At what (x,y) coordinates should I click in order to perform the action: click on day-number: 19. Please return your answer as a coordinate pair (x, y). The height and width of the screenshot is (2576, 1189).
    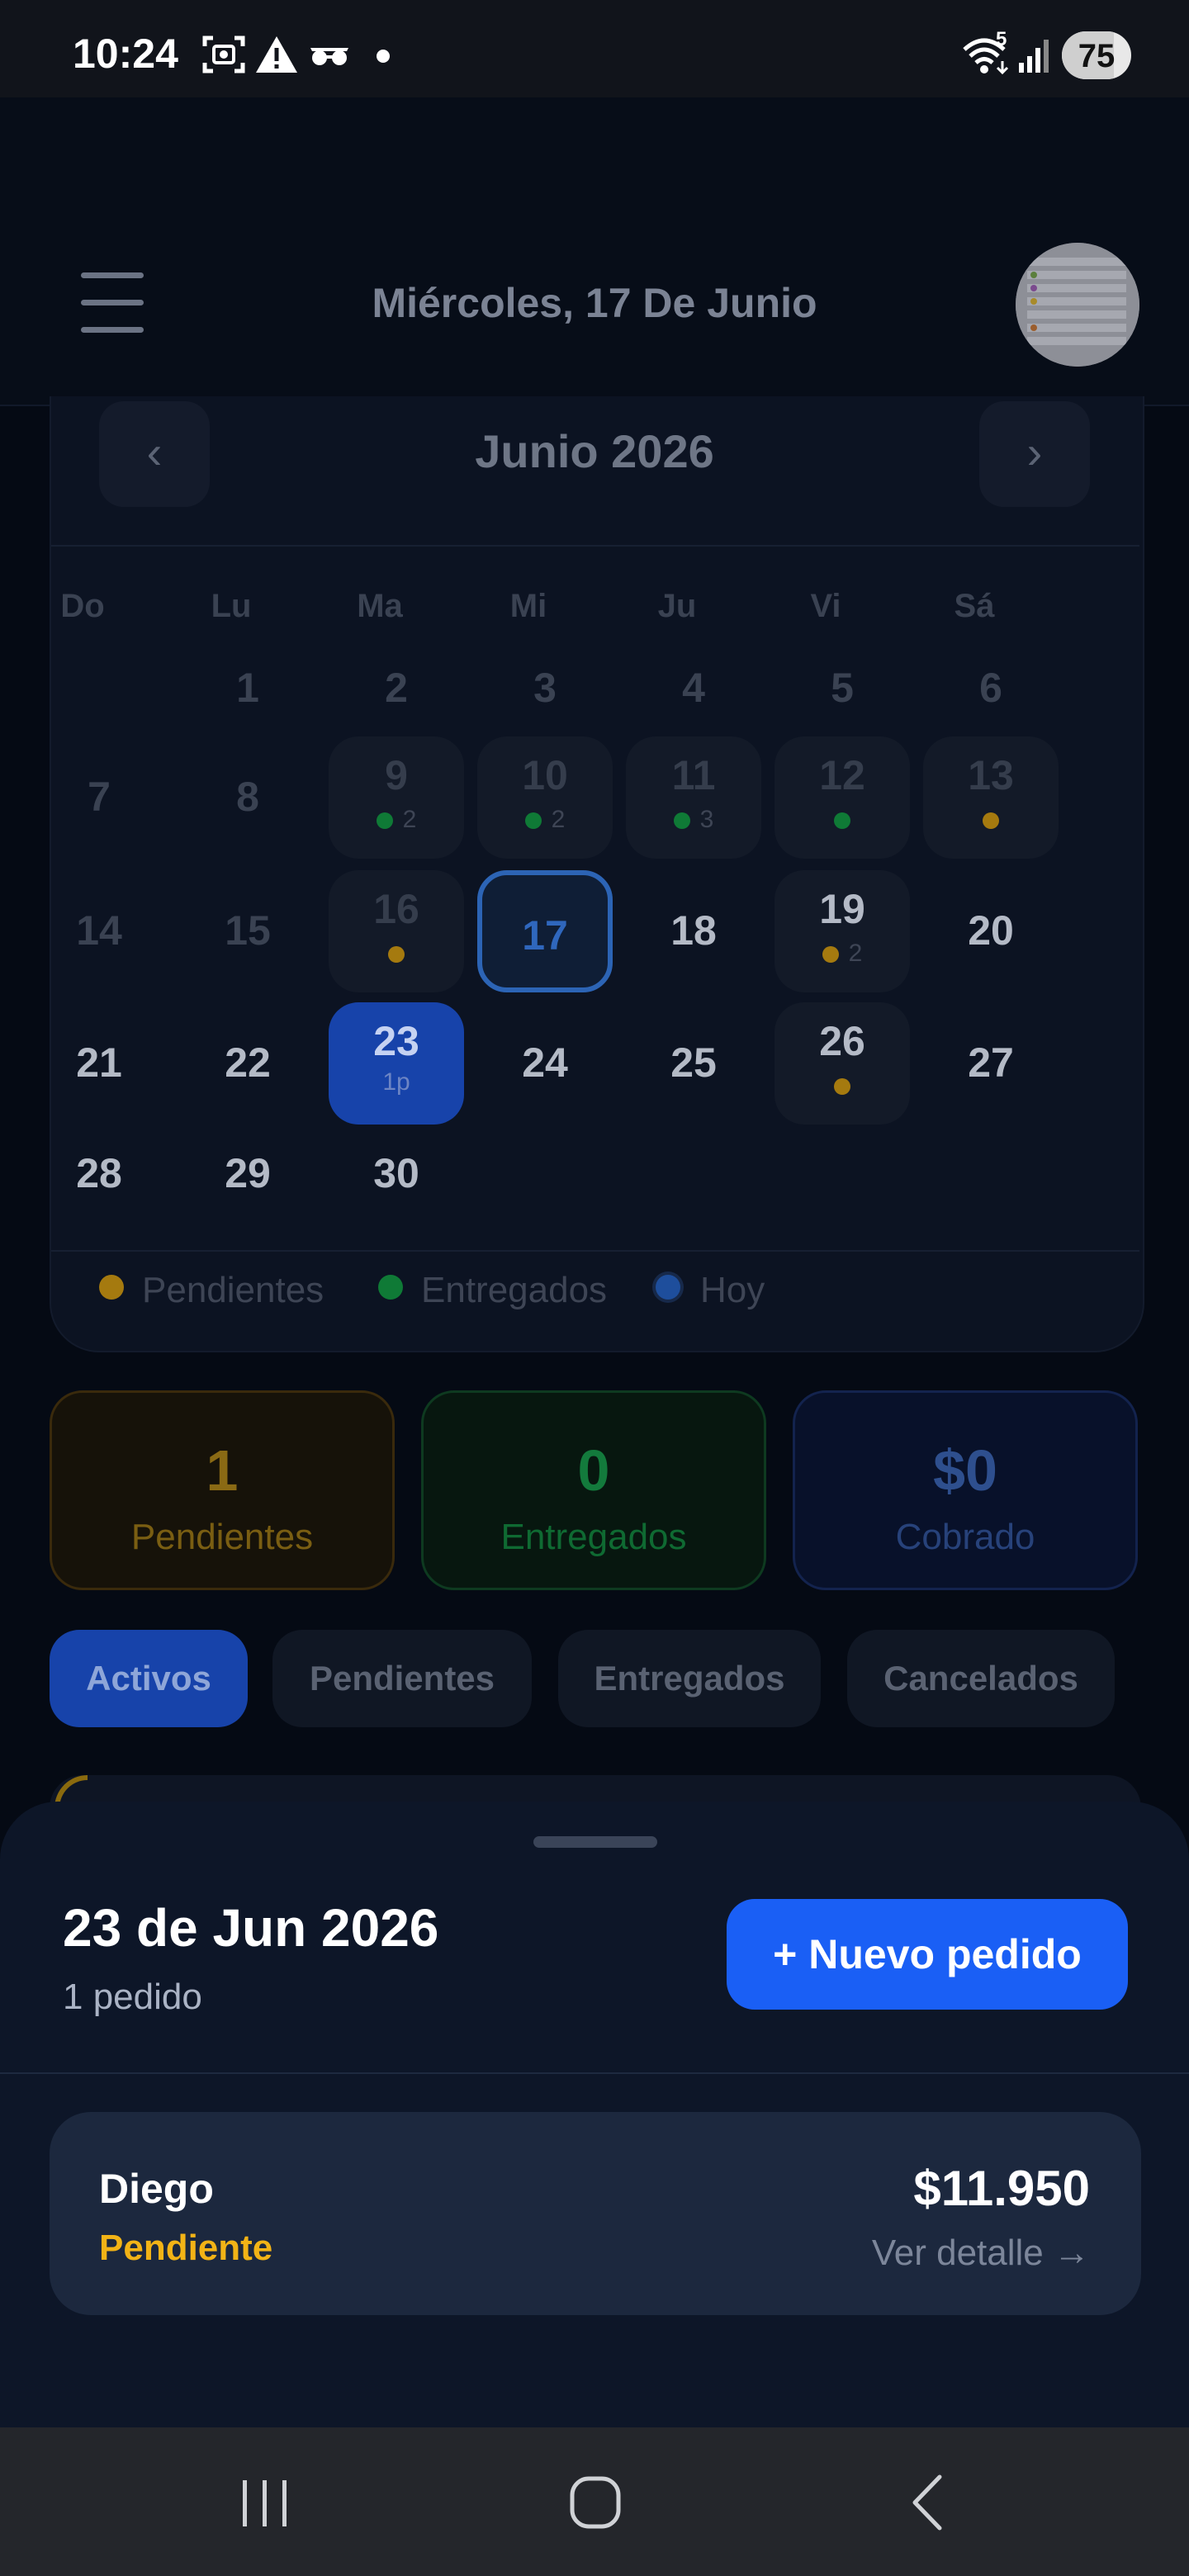
    Looking at the image, I should click on (842, 909).